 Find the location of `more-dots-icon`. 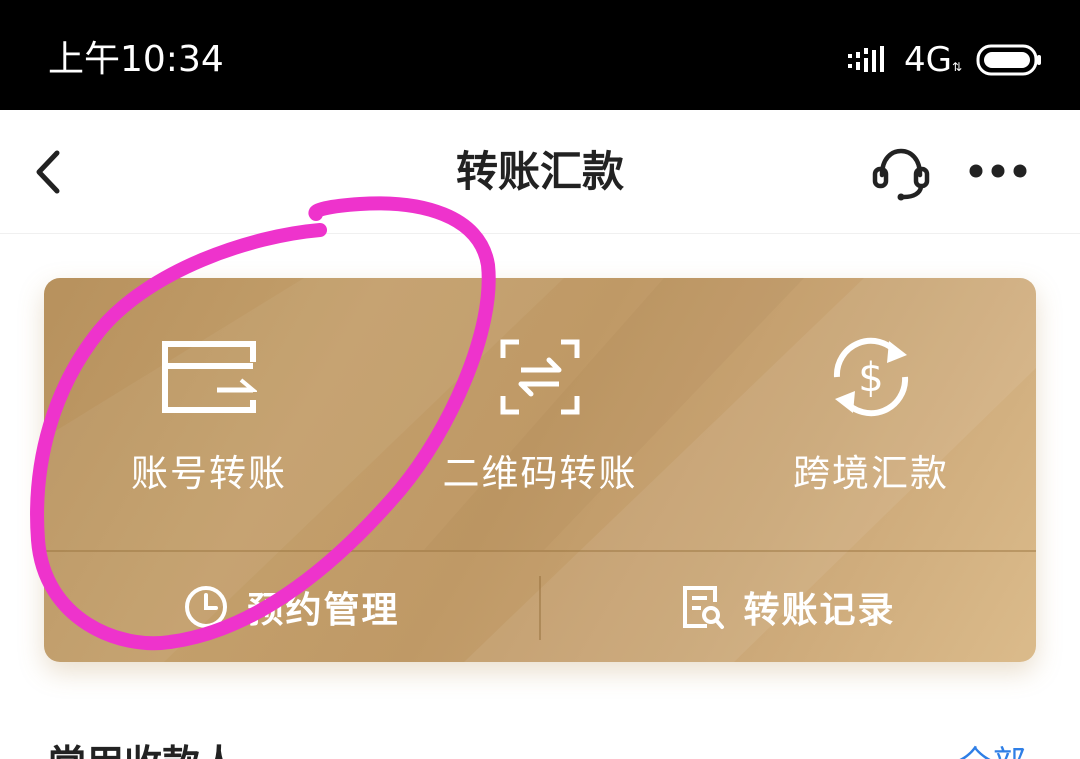

more-dots-icon is located at coordinates (998, 171).